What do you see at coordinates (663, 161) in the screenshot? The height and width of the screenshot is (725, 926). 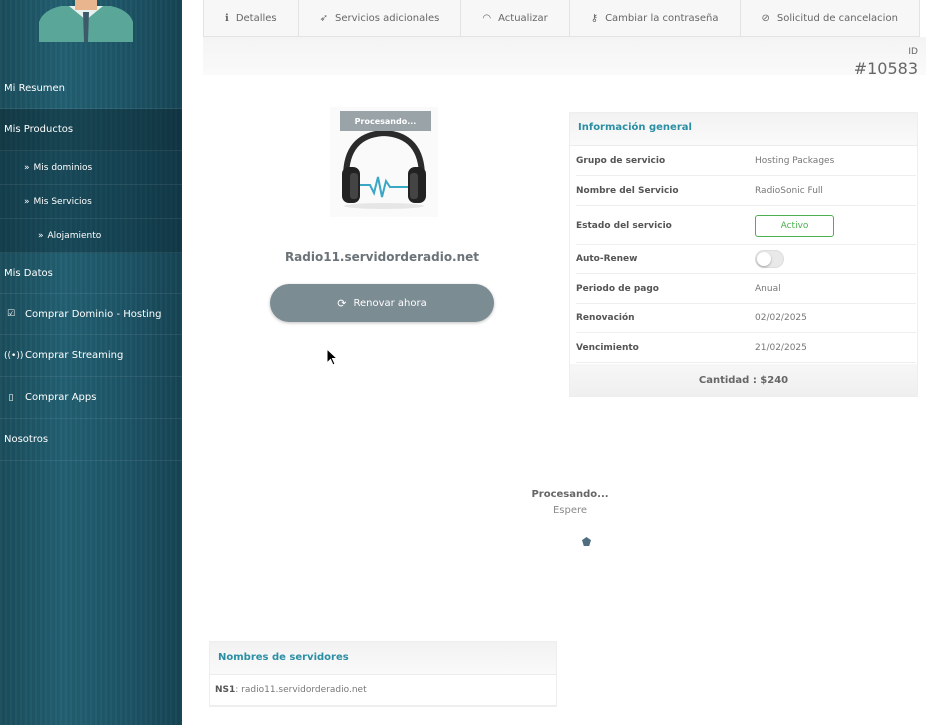 I see `info-key: Grupo de servicio` at bounding box center [663, 161].